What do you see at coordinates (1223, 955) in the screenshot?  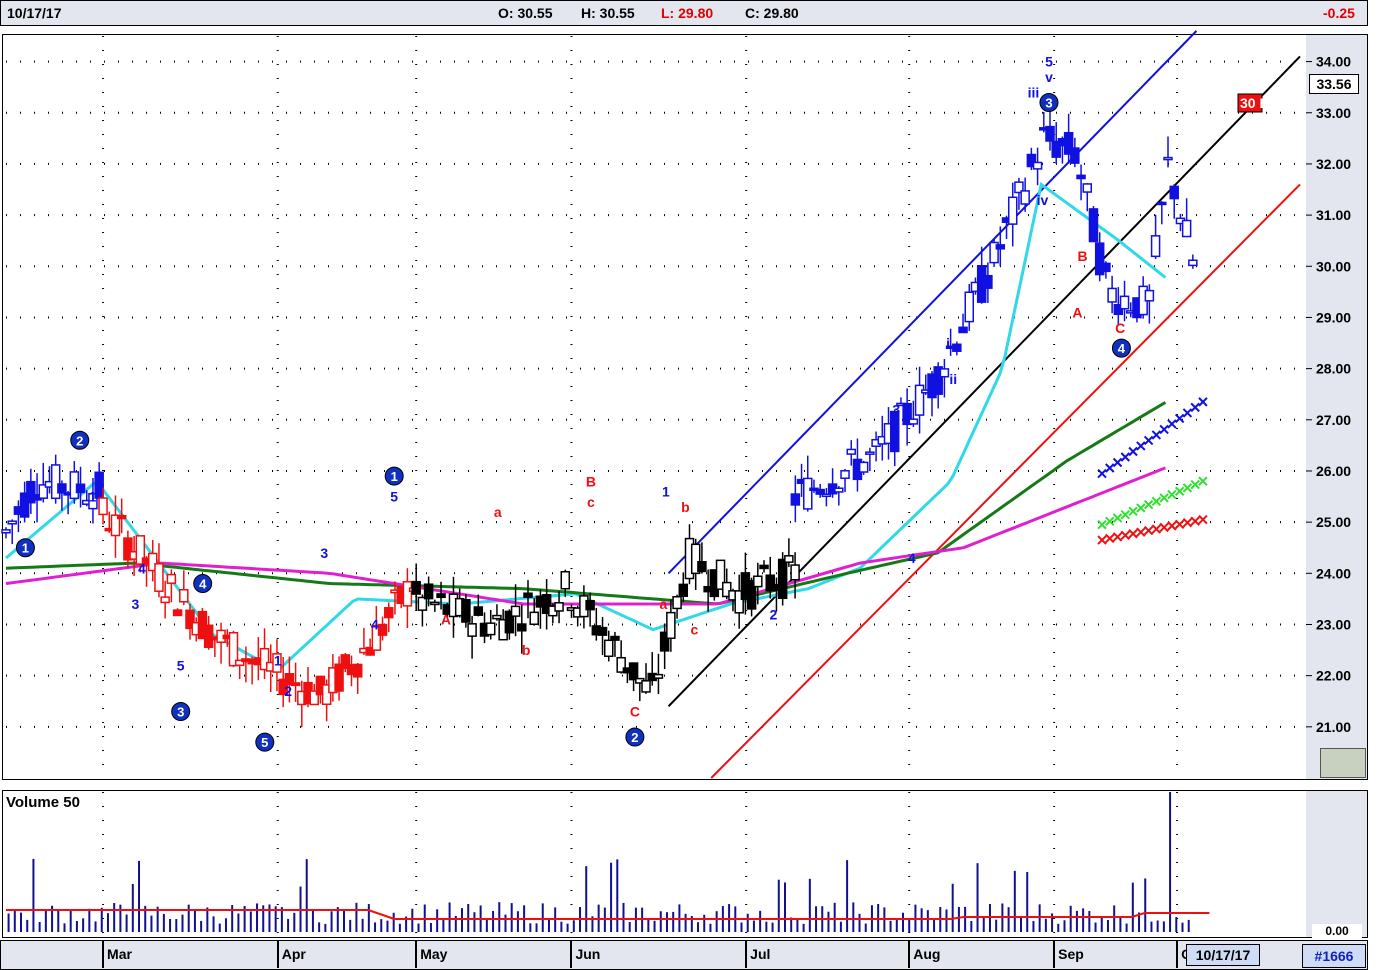 I see `current-date-box: 10/17/17` at bounding box center [1223, 955].